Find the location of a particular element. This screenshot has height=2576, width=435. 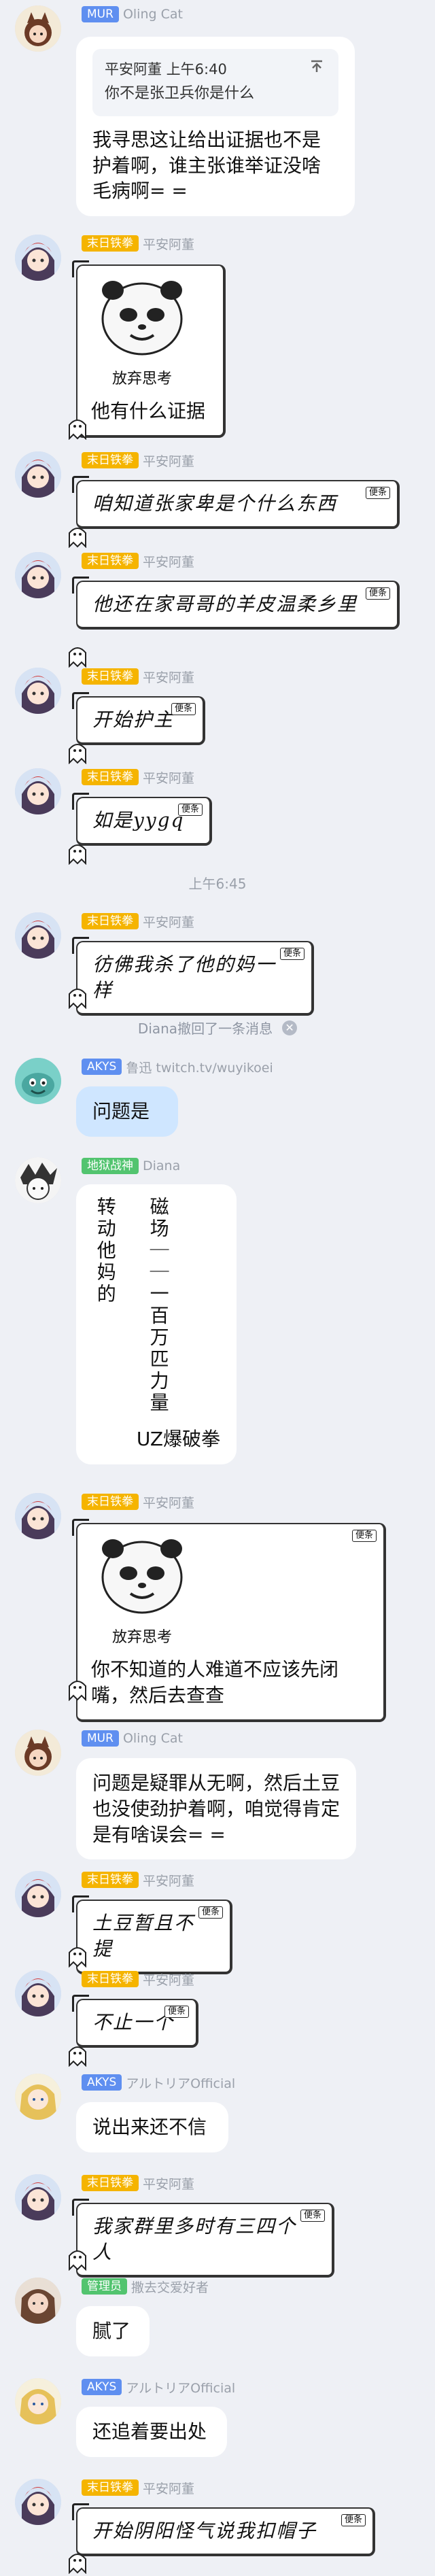

sender-name: 鲁迅 twitch.tv/wuyikoei is located at coordinates (199, 1067).